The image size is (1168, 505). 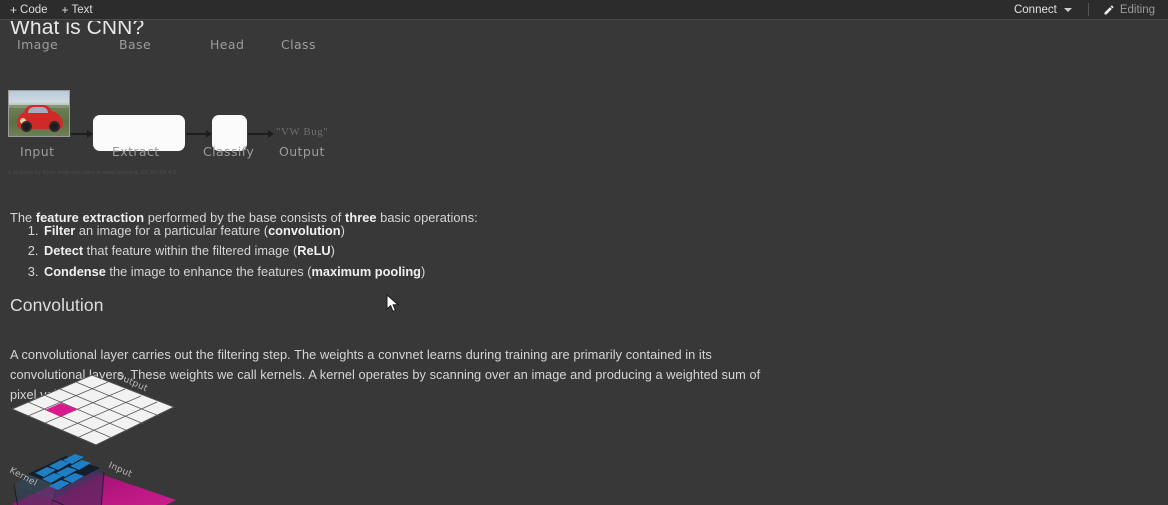 I want to click on toolbar-right-group: Connect Editing, so click(x=1087, y=10).